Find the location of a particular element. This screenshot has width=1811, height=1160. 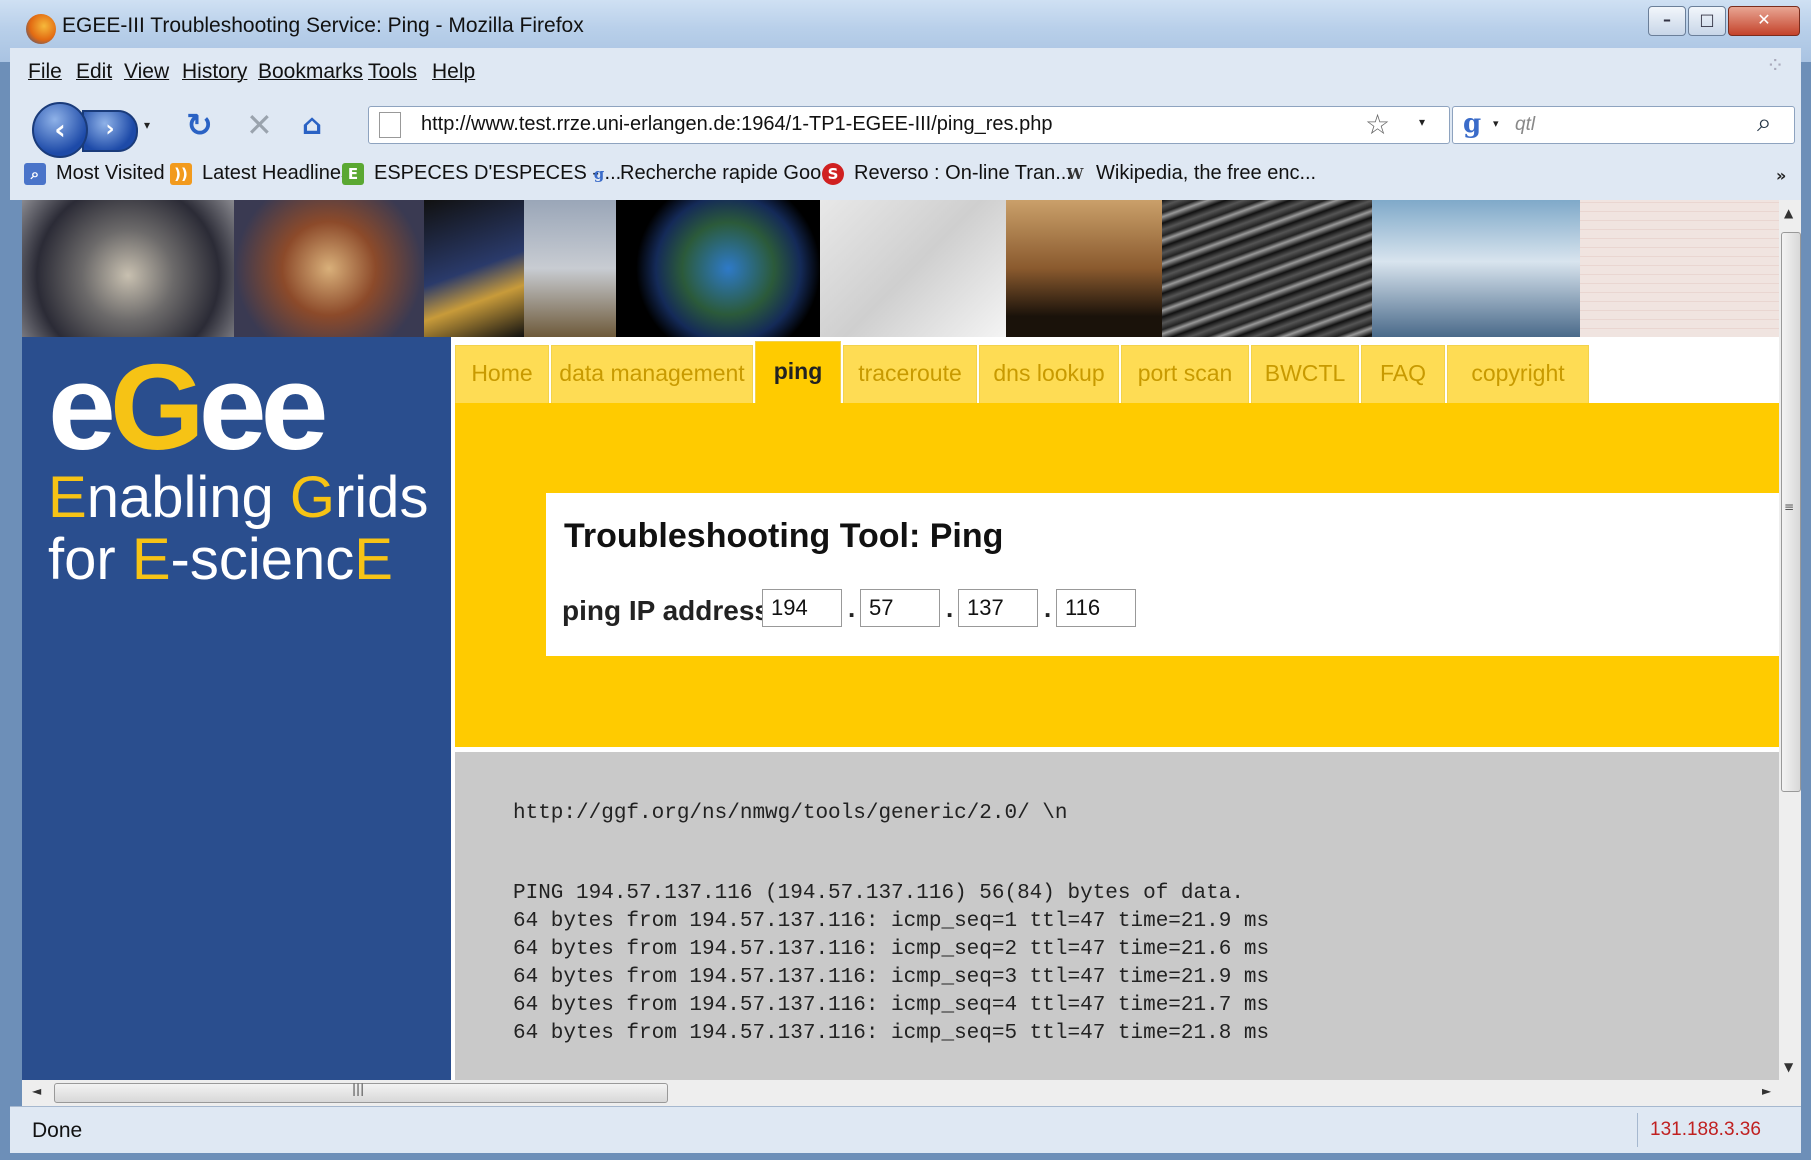

tab-home: Home is located at coordinates (502, 375).